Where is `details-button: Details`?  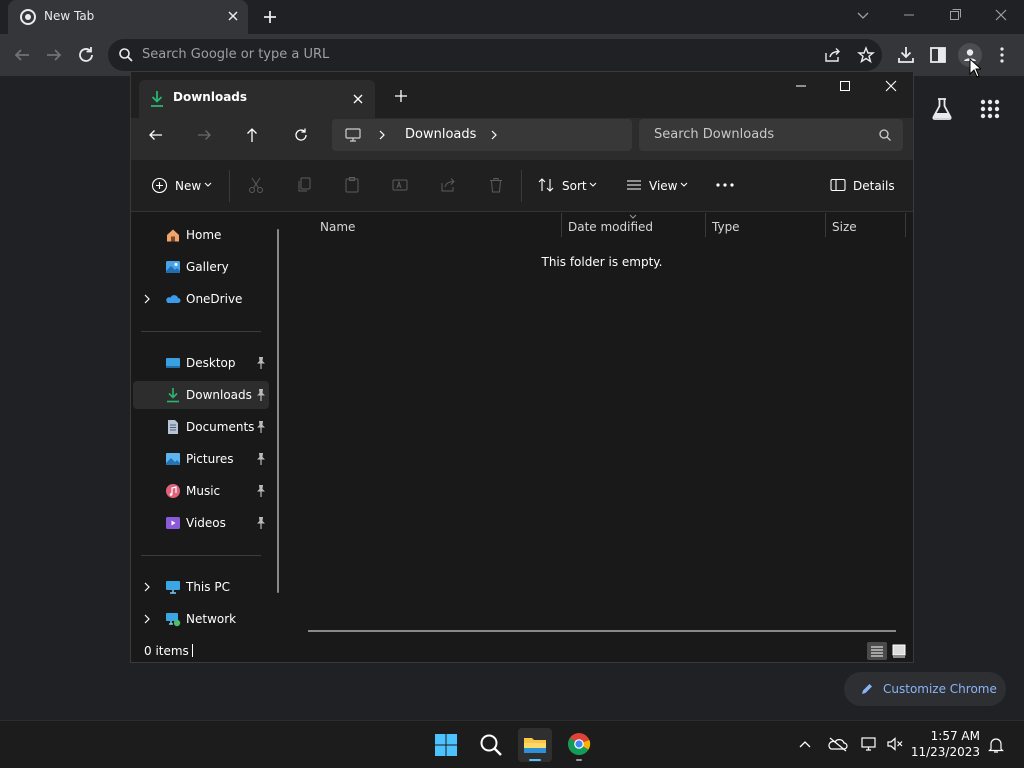
details-button: Details is located at coordinates (874, 186).